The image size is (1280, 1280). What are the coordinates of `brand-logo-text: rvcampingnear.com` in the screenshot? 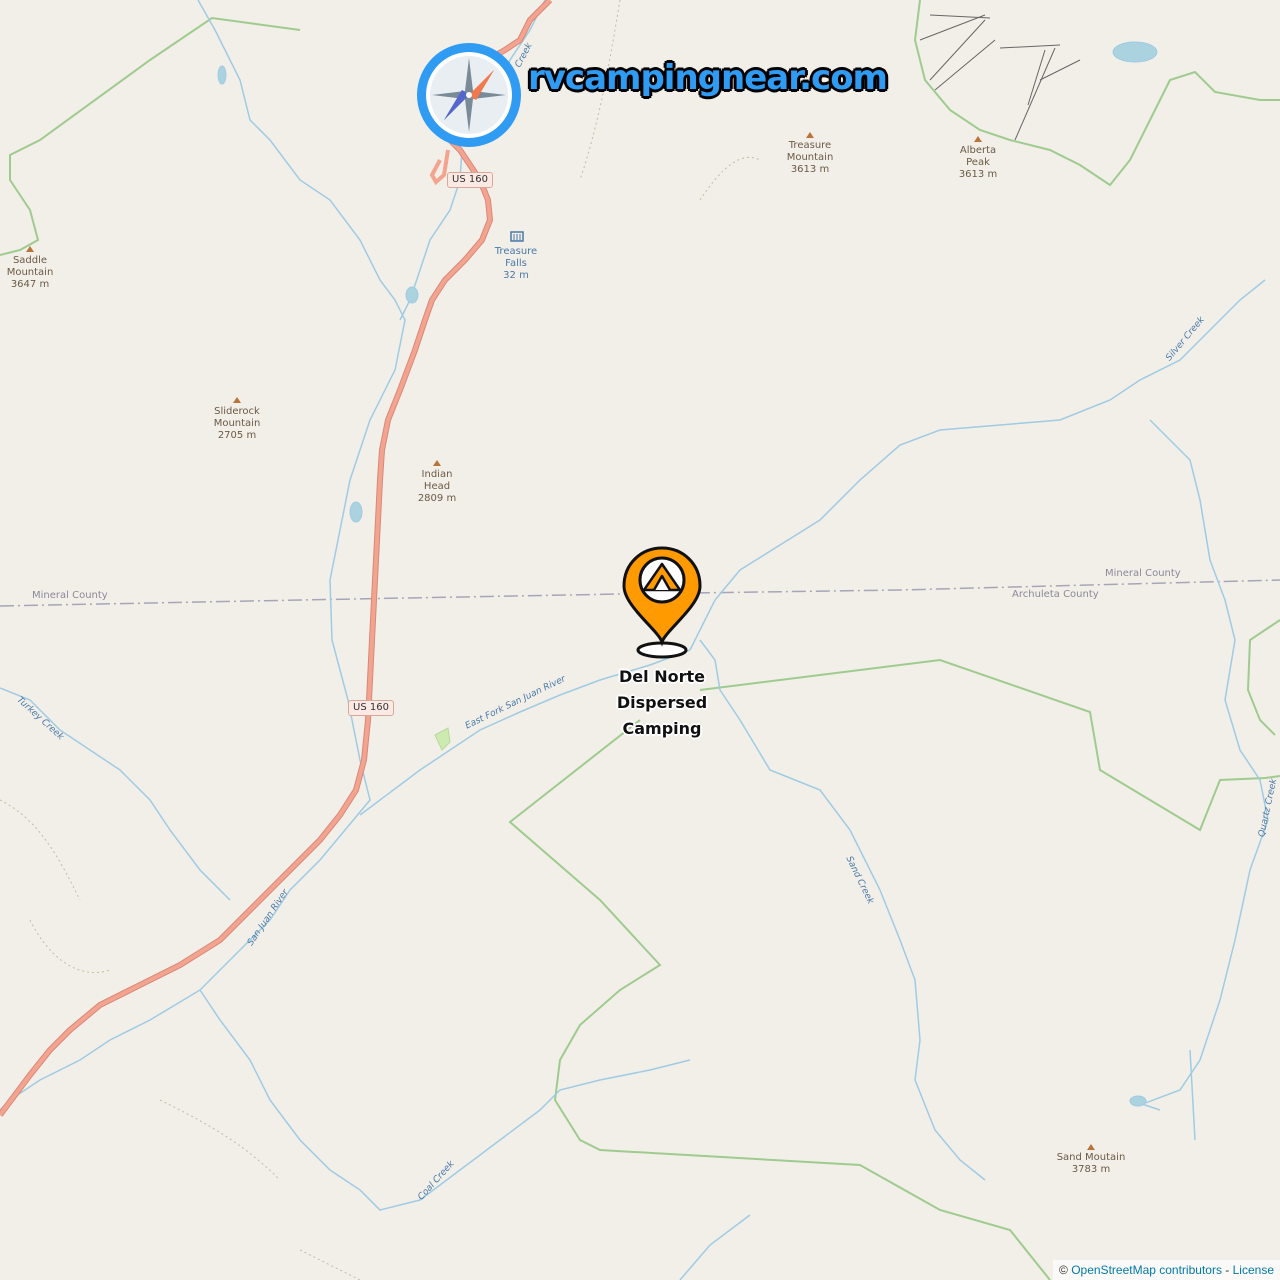 It's located at (708, 78).